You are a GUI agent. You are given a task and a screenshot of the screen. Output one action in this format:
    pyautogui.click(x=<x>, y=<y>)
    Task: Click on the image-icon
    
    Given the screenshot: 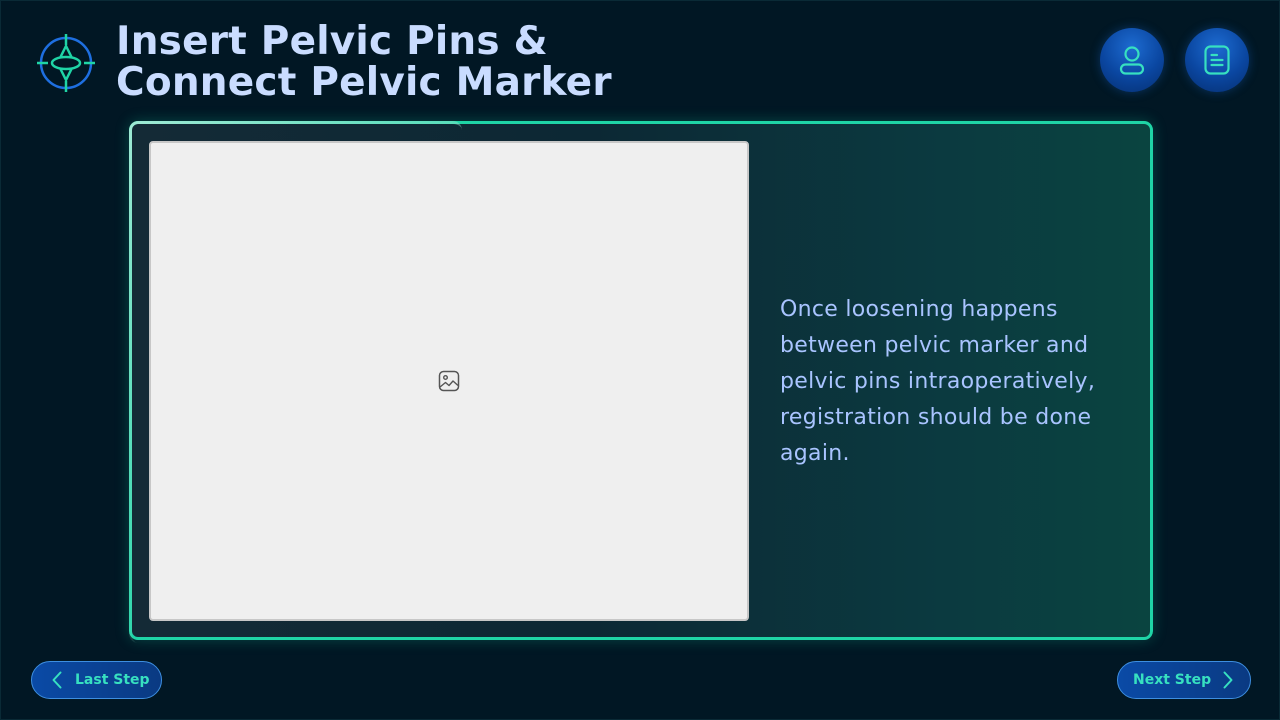 What is the action you would take?
    pyautogui.click(x=449, y=381)
    